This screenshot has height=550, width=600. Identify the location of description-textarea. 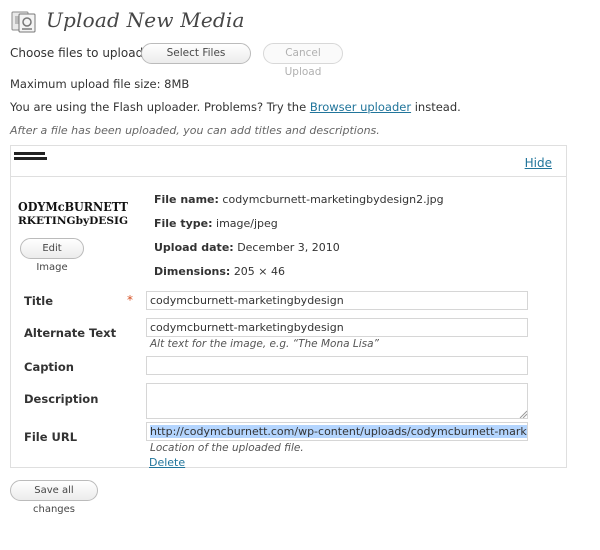
(337, 401).